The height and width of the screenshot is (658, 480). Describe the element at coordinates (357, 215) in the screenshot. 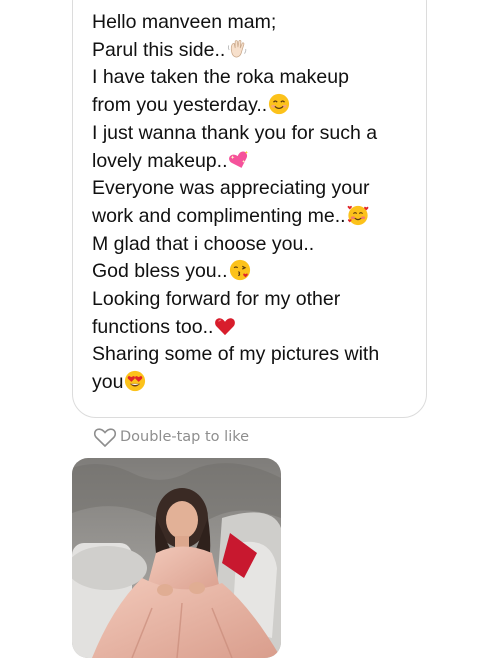

I see `smiling-face-with-hearts-icon` at that location.